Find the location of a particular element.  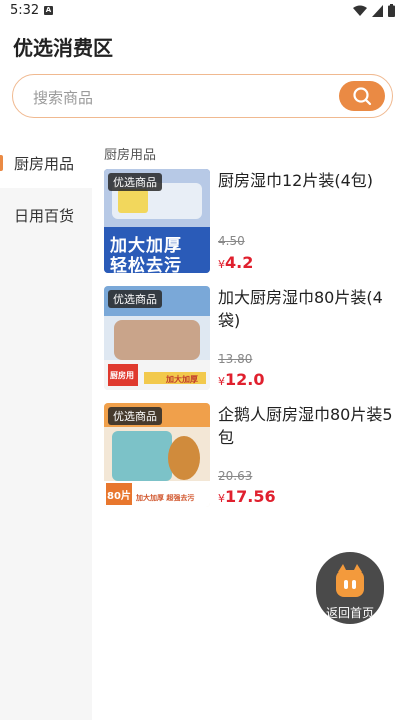

product-image: 优选商品 加大加厚 轻松去污 is located at coordinates (157, 221).